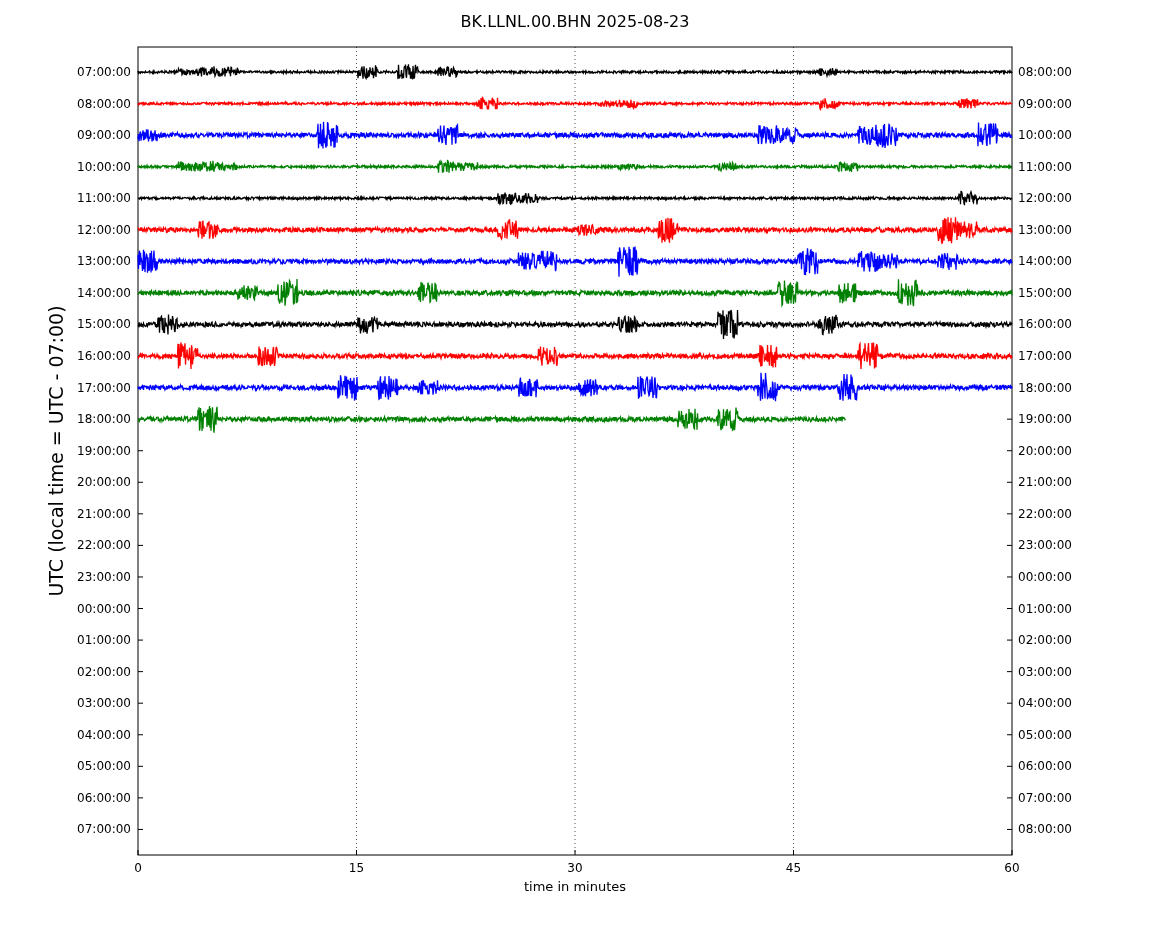  What do you see at coordinates (793, 868) in the screenshot?
I see `x-tick-label: 45` at bounding box center [793, 868].